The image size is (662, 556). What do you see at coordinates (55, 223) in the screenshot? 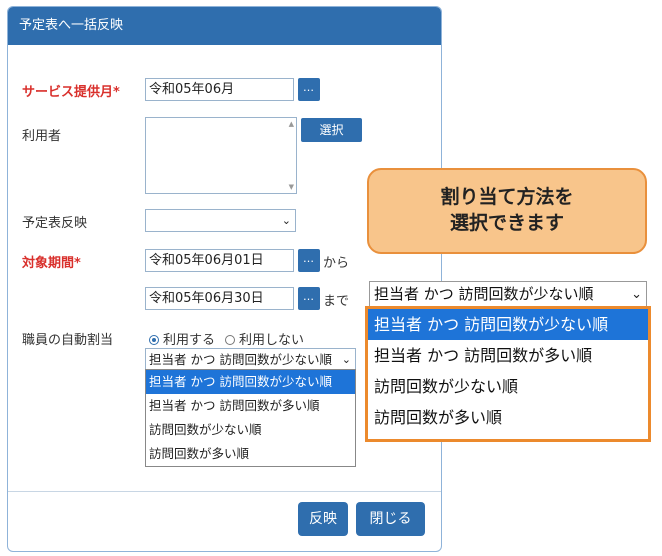
I see `schedule-reflect-label: 予定表反映` at bounding box center [55, 223].